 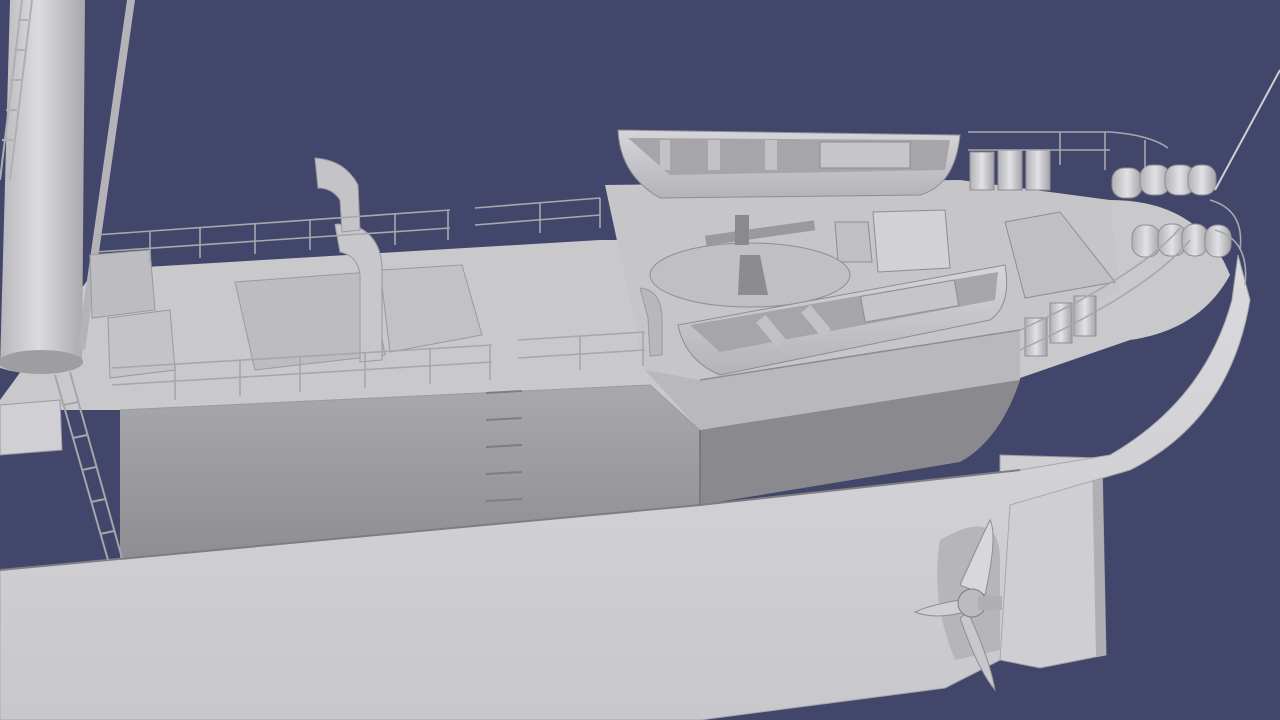 What do you see at coordinates (1010, 170) in the screenshot?
I see `oil-drums-upper` at bounding box center [1010, 170].